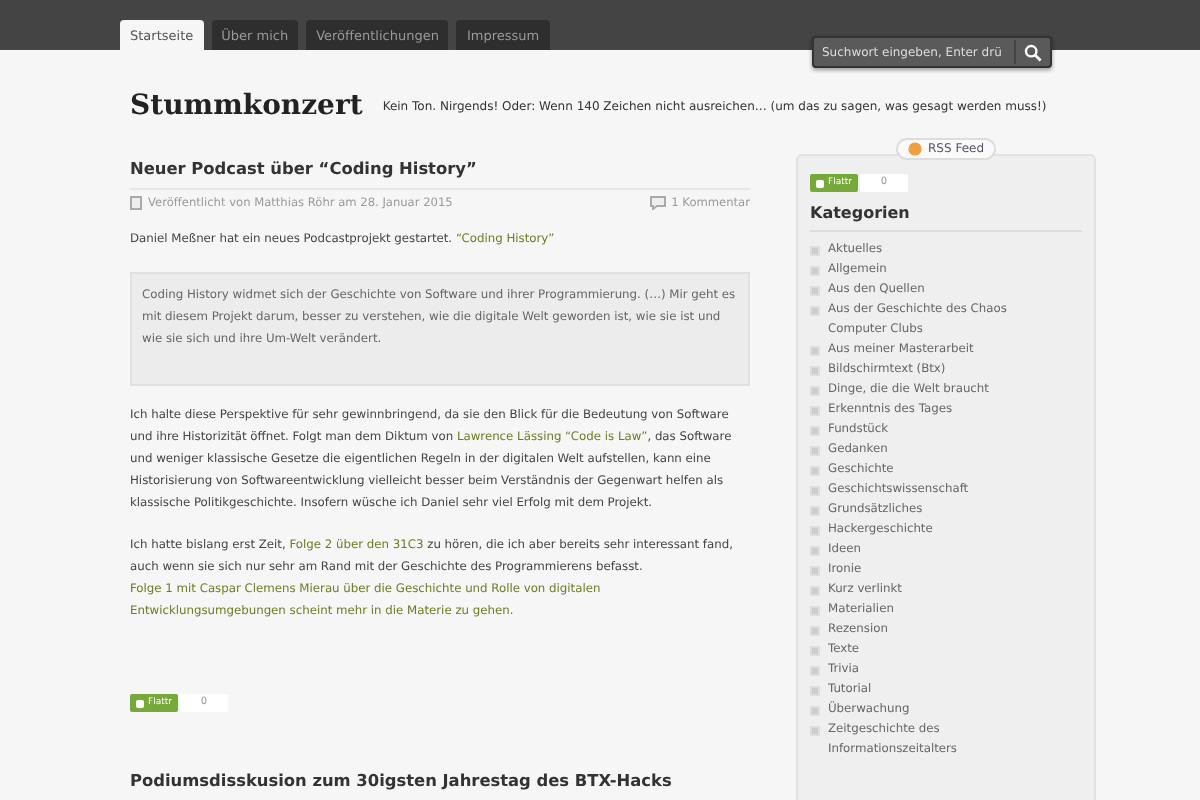 This screenshot has height=800, width=1200. What do you see at coordinates (440, 776) in the screenshot?
I see `post-title: Podiumsdisskusion zum 30igsten Jahrestag des BTX-Hacks` at bounding box center [440, 776].